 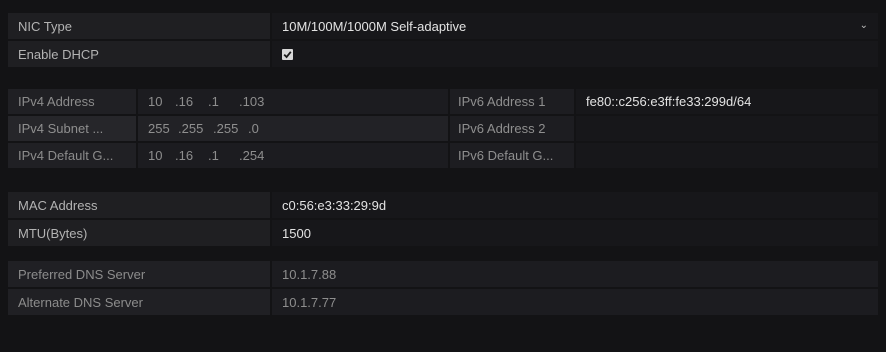 What do you see at coordinates (191, 128) in the screenshot?
I see `ipv4-subnet-octet-2: .255` at bounding box center [191, 128].